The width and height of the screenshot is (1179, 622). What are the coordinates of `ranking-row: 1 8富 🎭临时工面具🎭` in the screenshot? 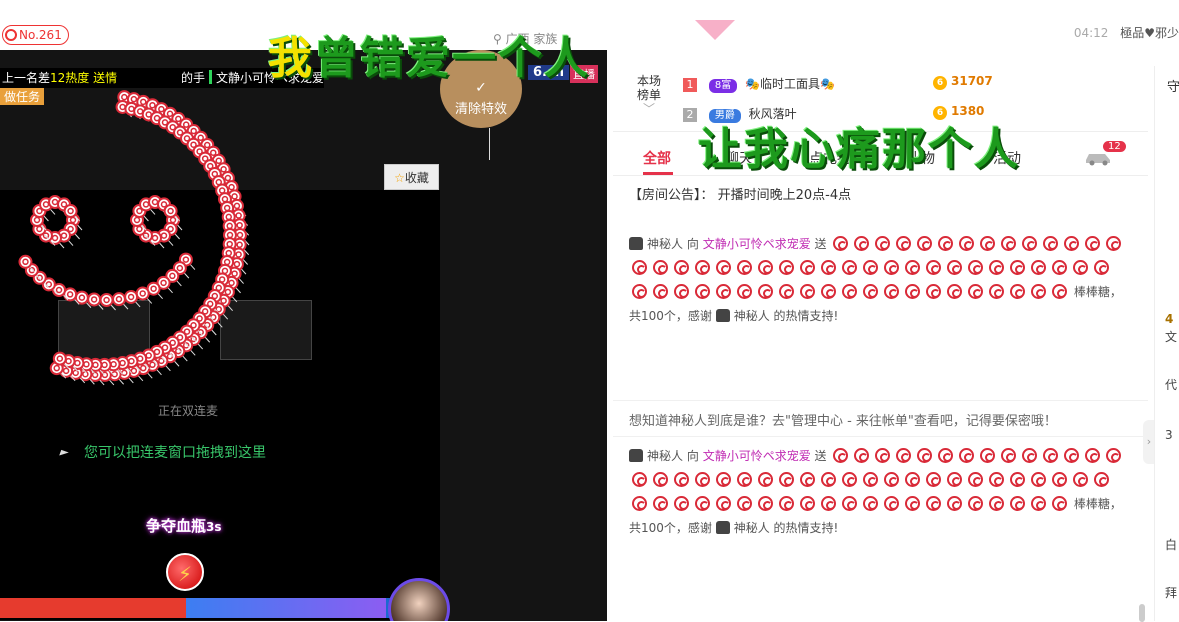 It's located at (759, 84).